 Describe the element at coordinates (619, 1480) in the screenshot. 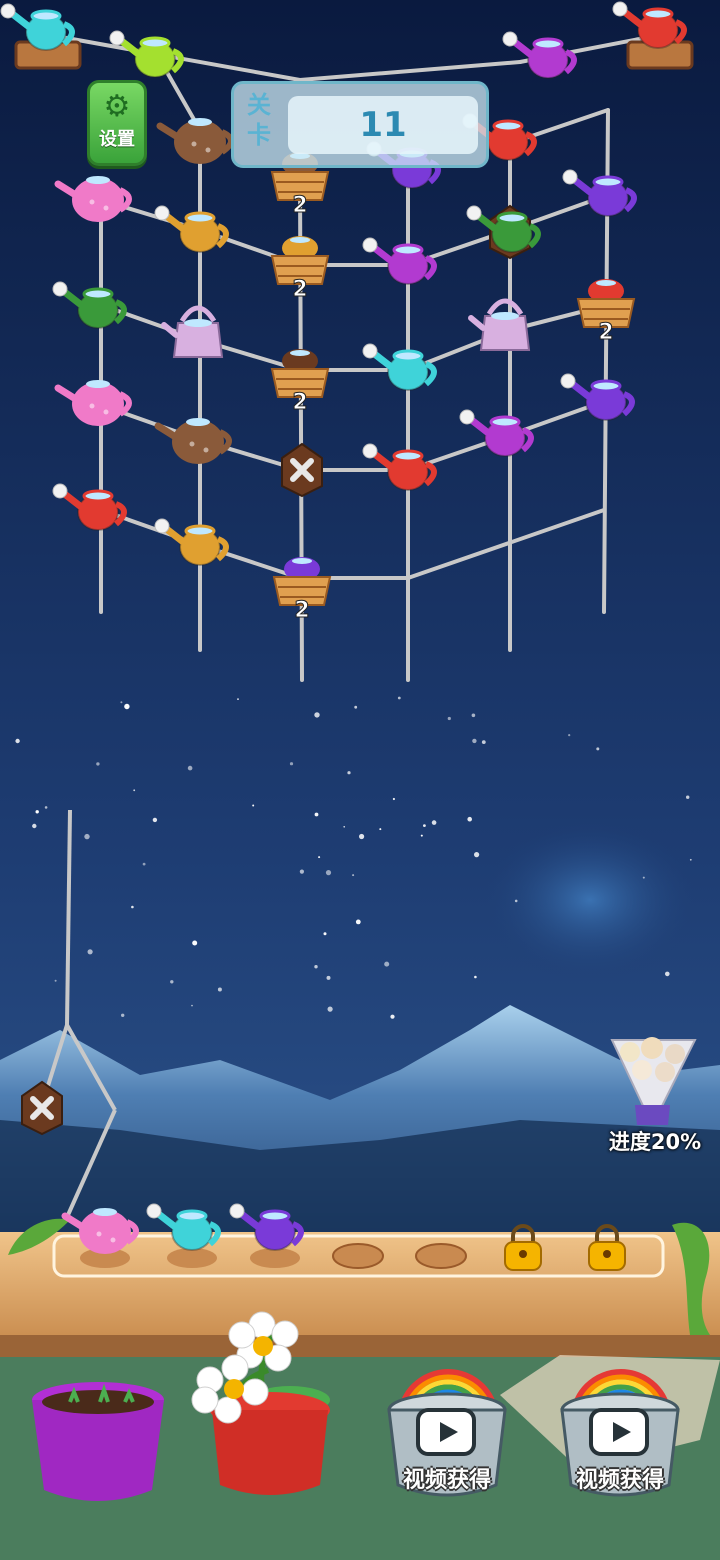

I see `video-reward-label-2: 视频获得` at that location.